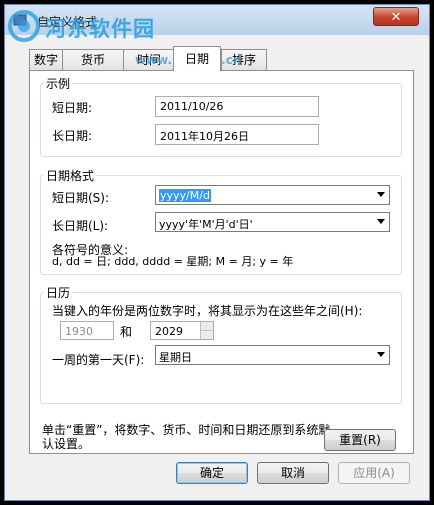 The height and width of the screenshot is (505, 434). I want to click on example-short-date-label: 短日期:, so click(72, 108).